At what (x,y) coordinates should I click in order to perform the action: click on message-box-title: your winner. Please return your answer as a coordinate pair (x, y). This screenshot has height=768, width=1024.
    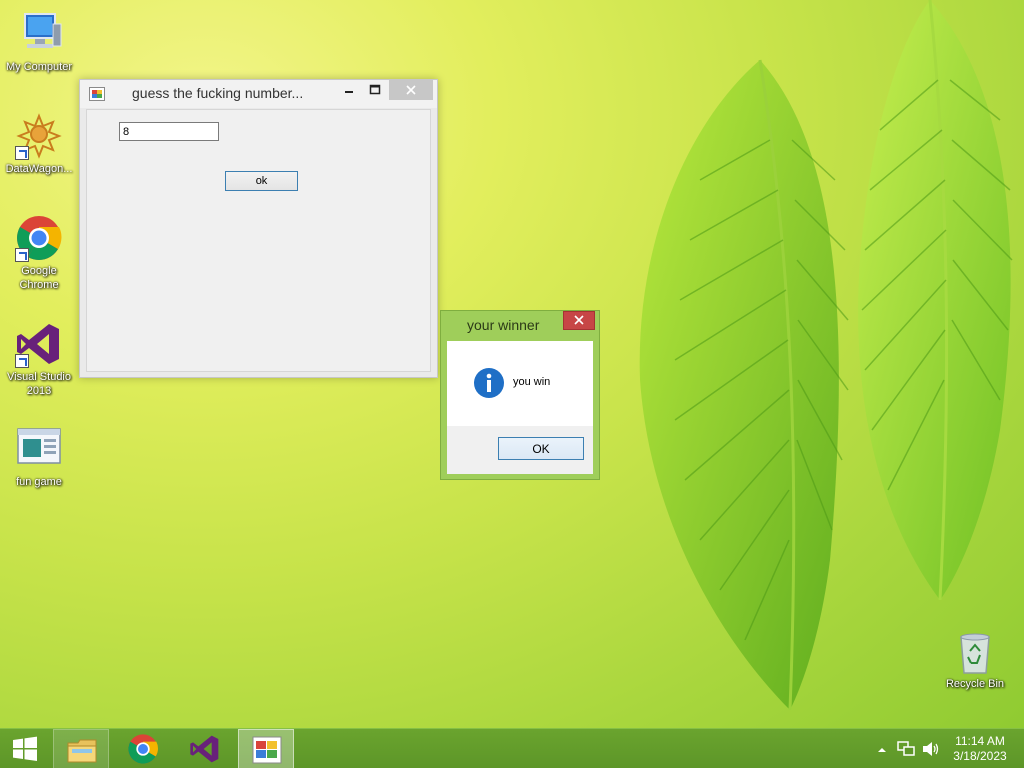
    Looking at the image, I should click on (503, 325).